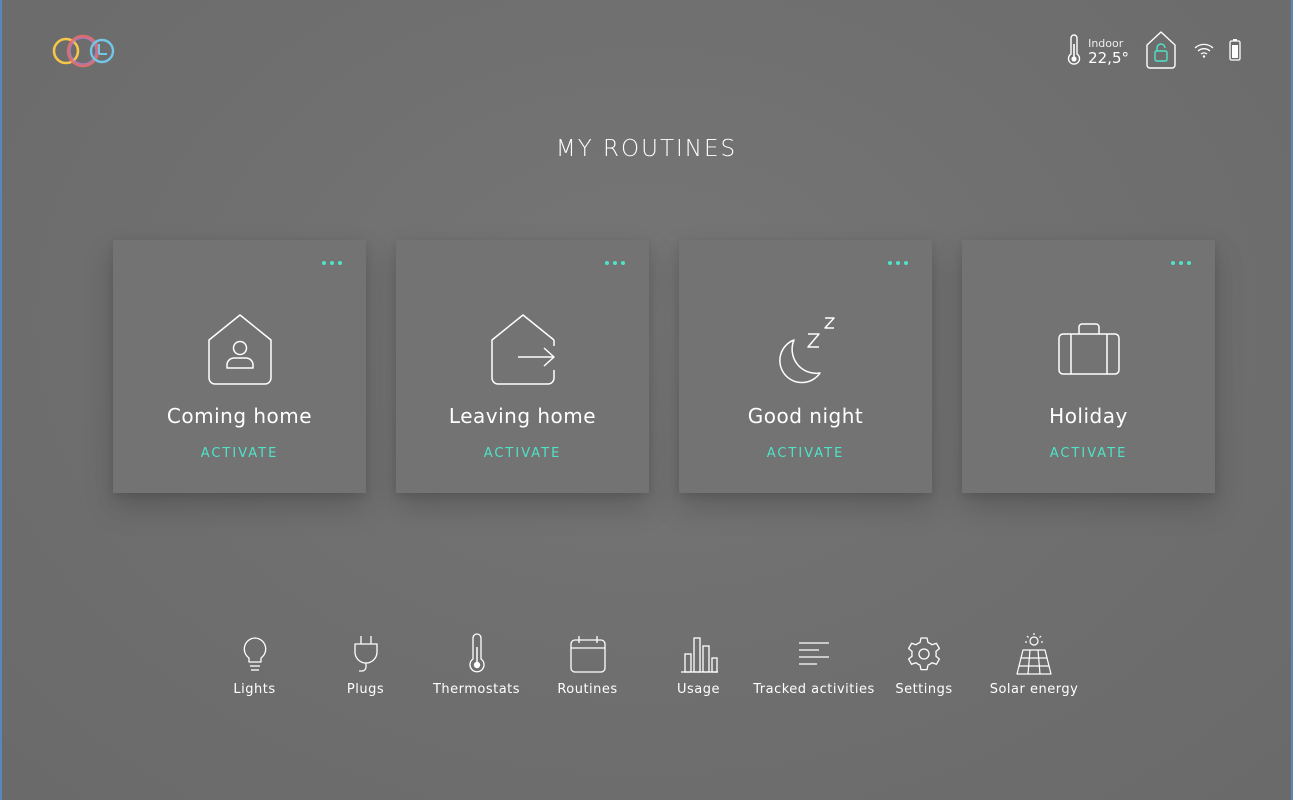 Image resolution: width=1293 pixels, height=800 pixels. Describe the element at coordinates (84, 51) in the screenshot. I see `three-rings-logo` at that location.